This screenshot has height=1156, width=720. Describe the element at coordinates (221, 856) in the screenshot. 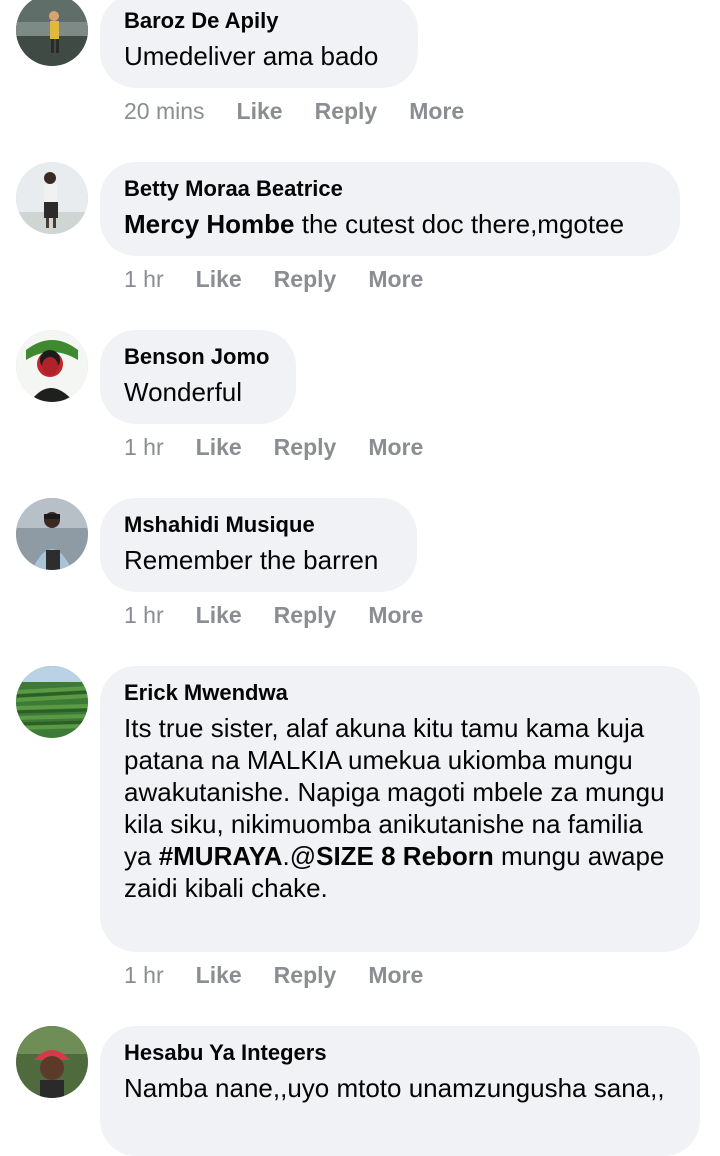

I see `comment-hashtag: #MURAYA` at that location.